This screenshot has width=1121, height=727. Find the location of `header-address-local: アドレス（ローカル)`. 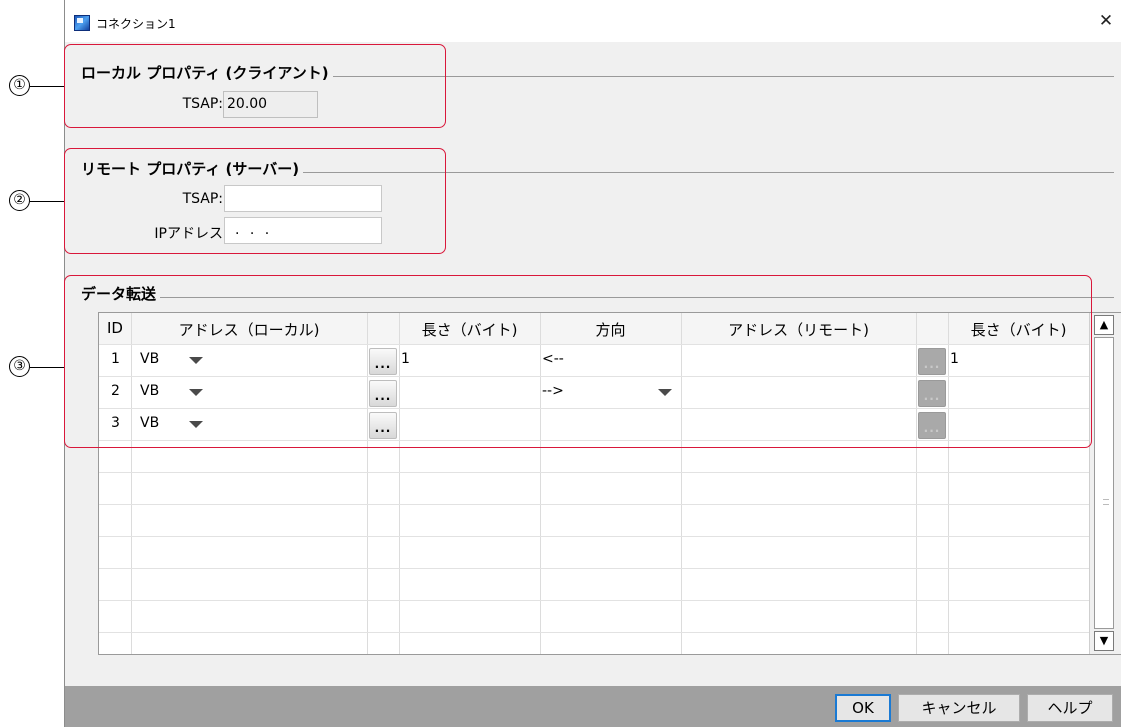

header-address-local: アドレス（ローカル) is located at coordinates (249, 330).